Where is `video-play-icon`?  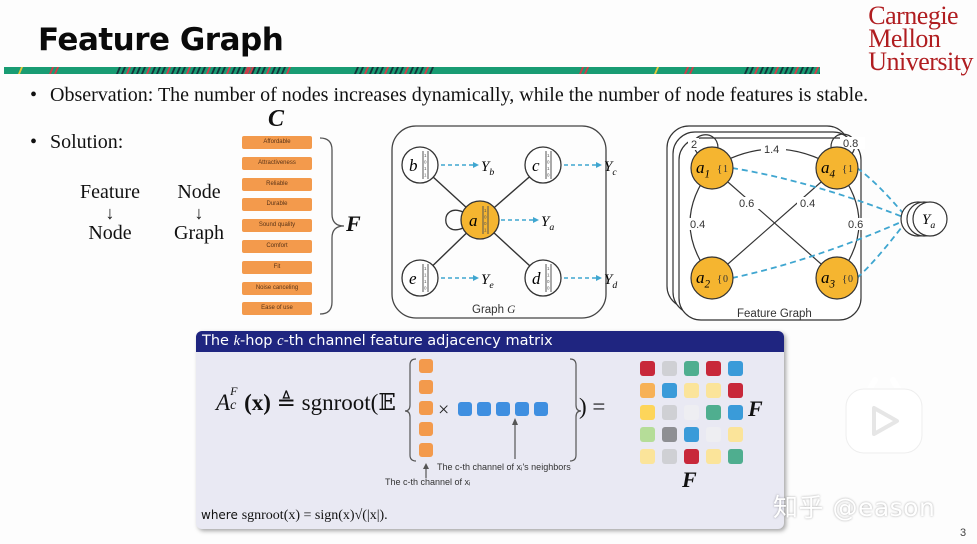
video-play-icon is located at coordinates (884, 414).